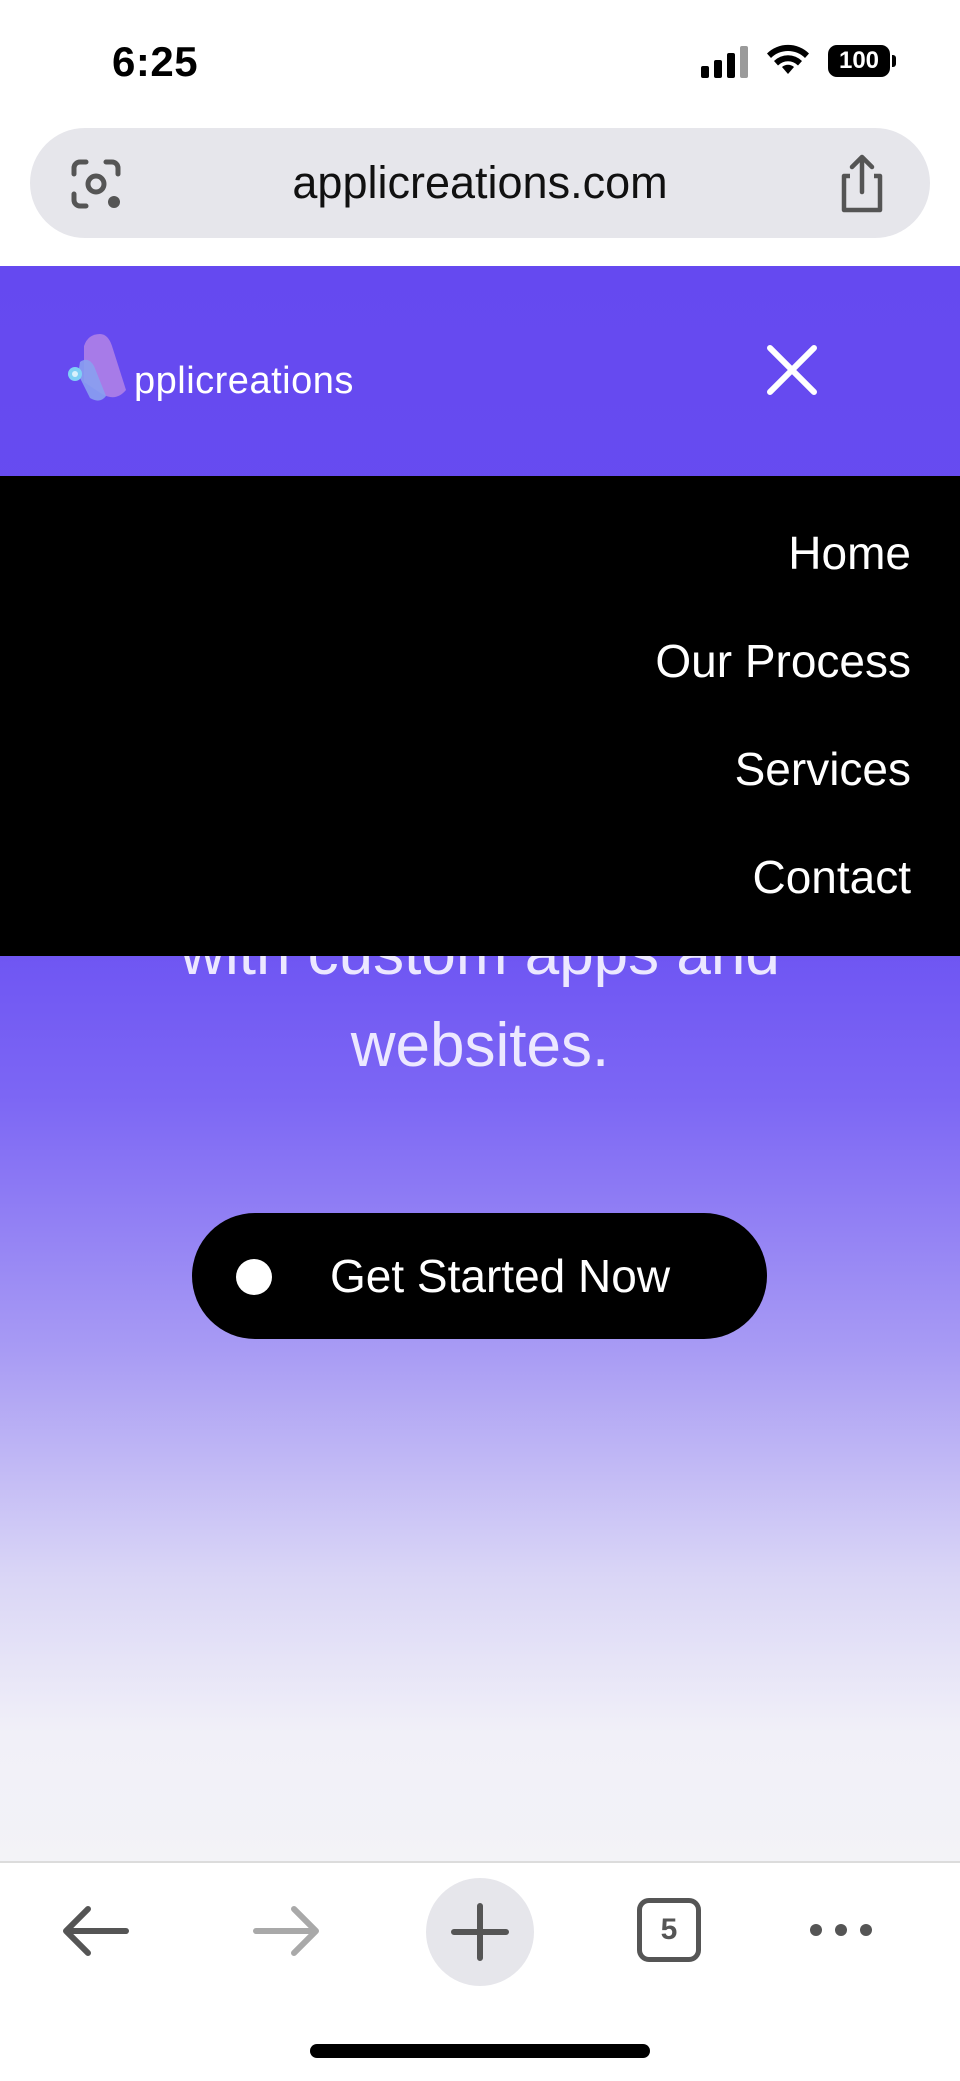  What do you see at coordinates (783, 661) in the screenshot?
I see `menu-item-our-process: Our Process` at bounding box center [783, 661].